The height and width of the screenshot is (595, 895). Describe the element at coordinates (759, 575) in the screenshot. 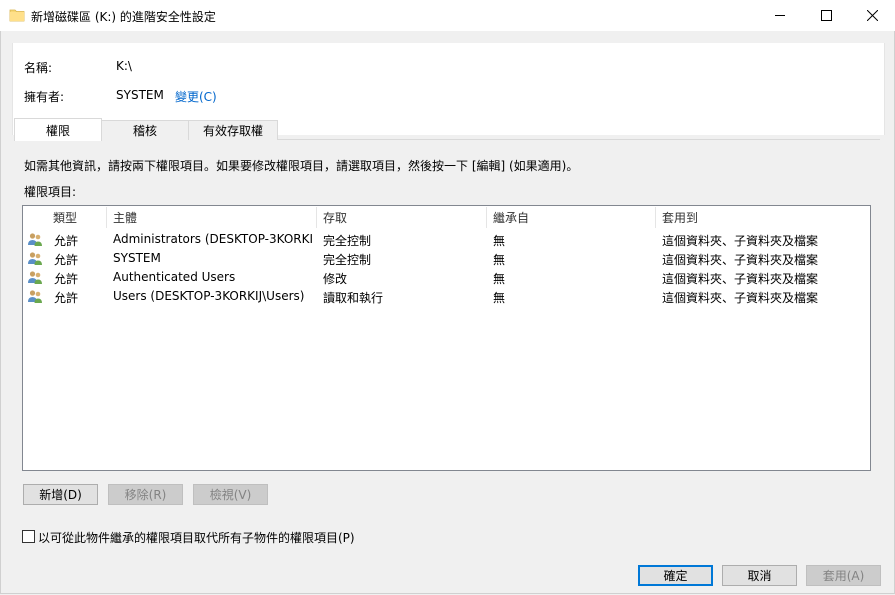

I see `cancel-button: 取消` at that location.